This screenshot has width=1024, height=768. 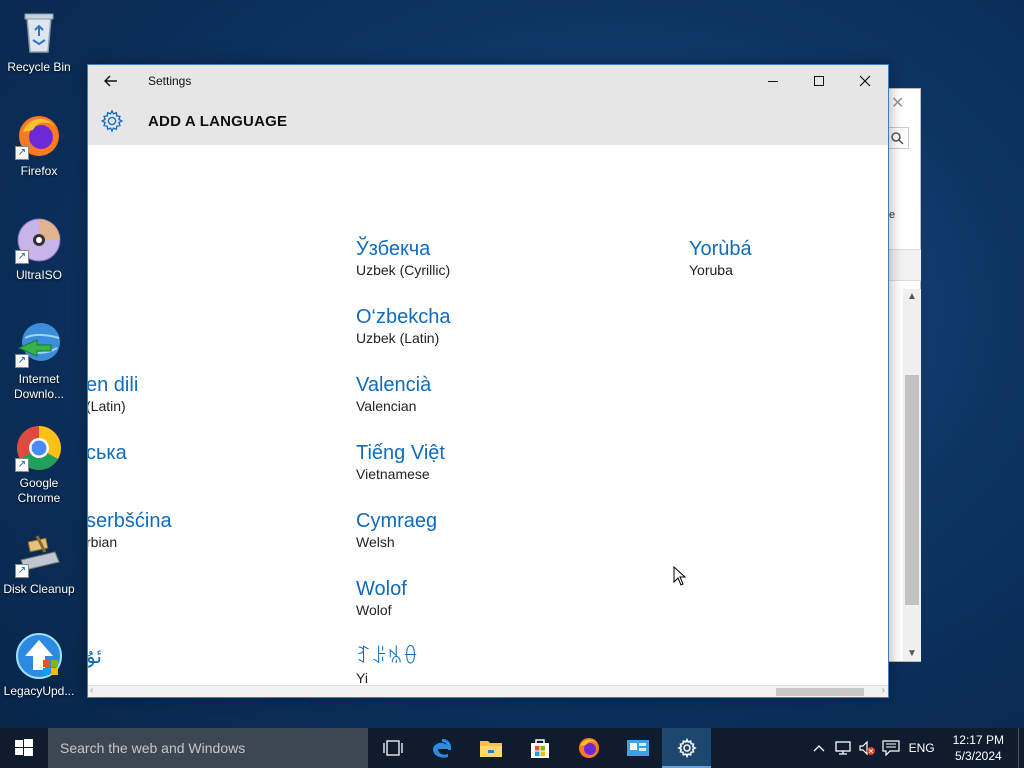 I want to click on desktop-icon-label: Firefox, so click(x=39, y=171).